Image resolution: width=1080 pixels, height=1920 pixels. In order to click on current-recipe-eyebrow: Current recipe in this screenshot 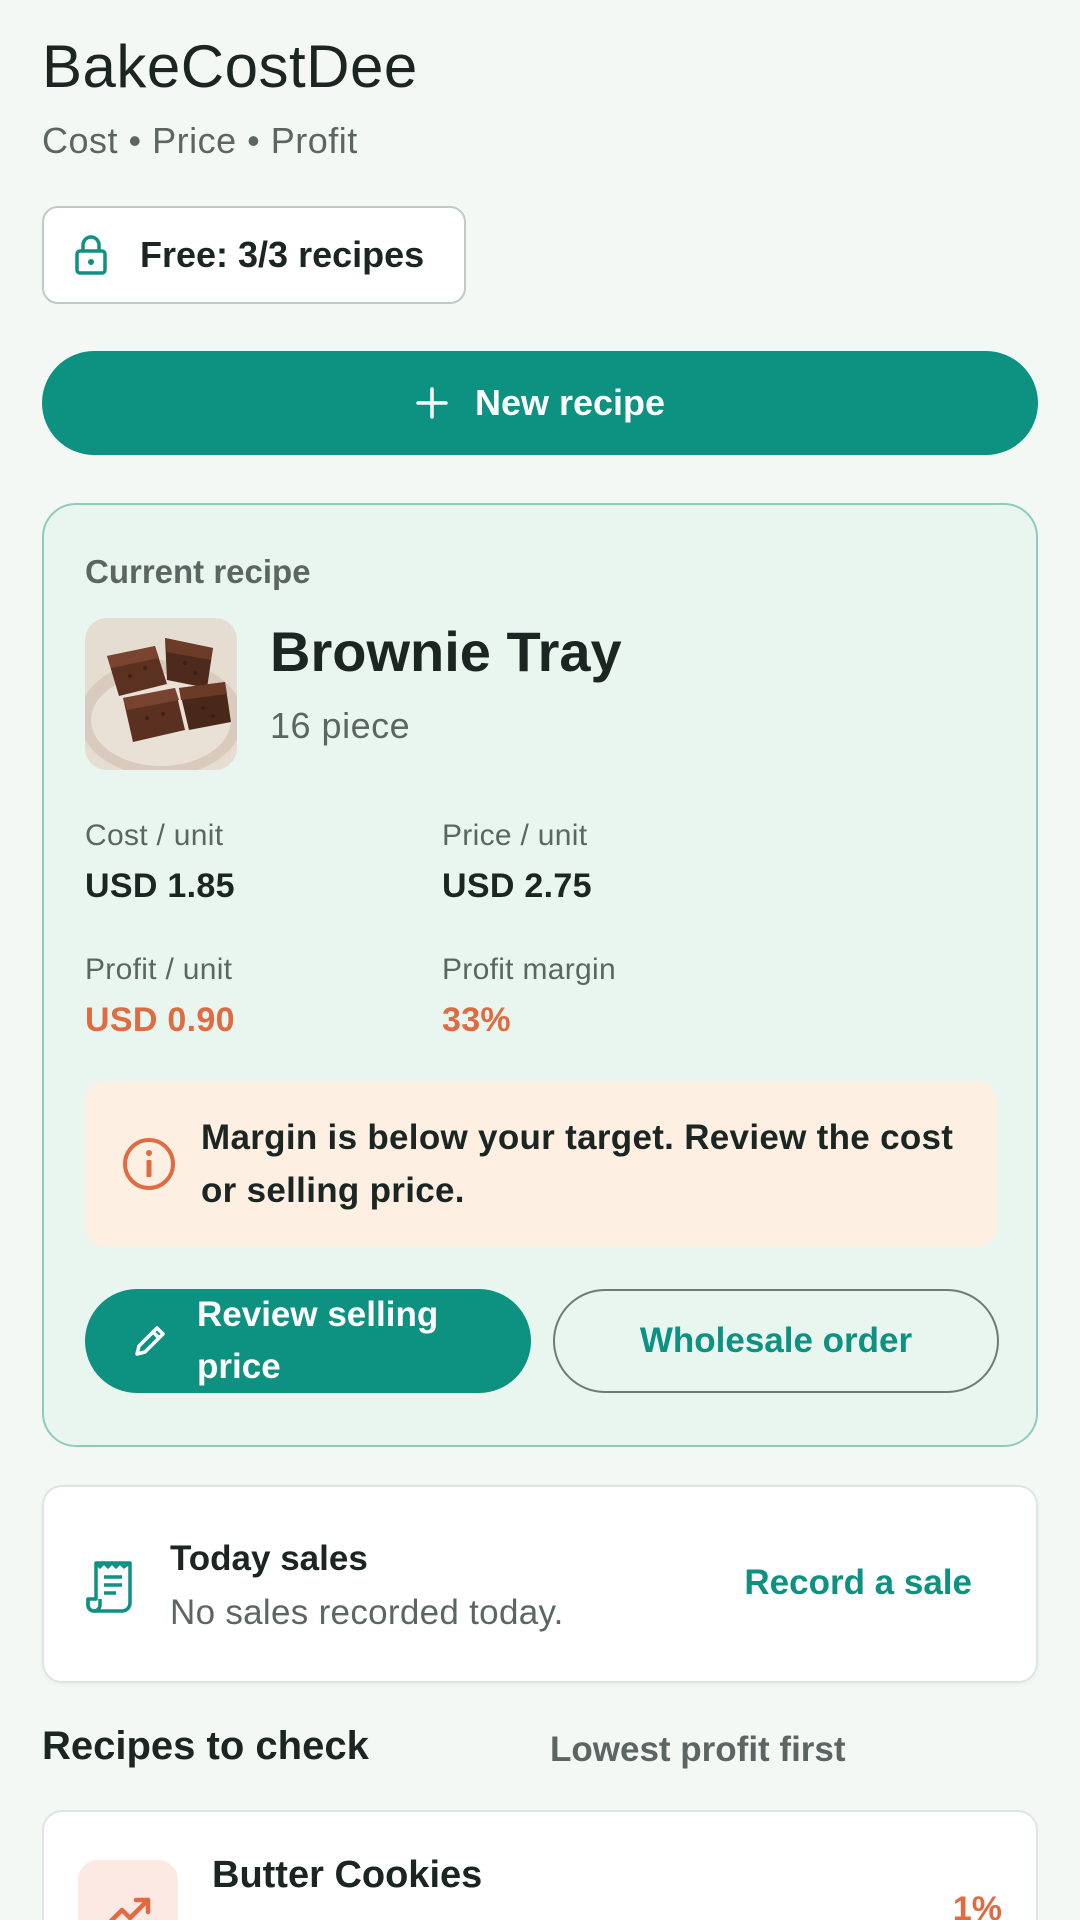, I will do `click(198, 571)`.